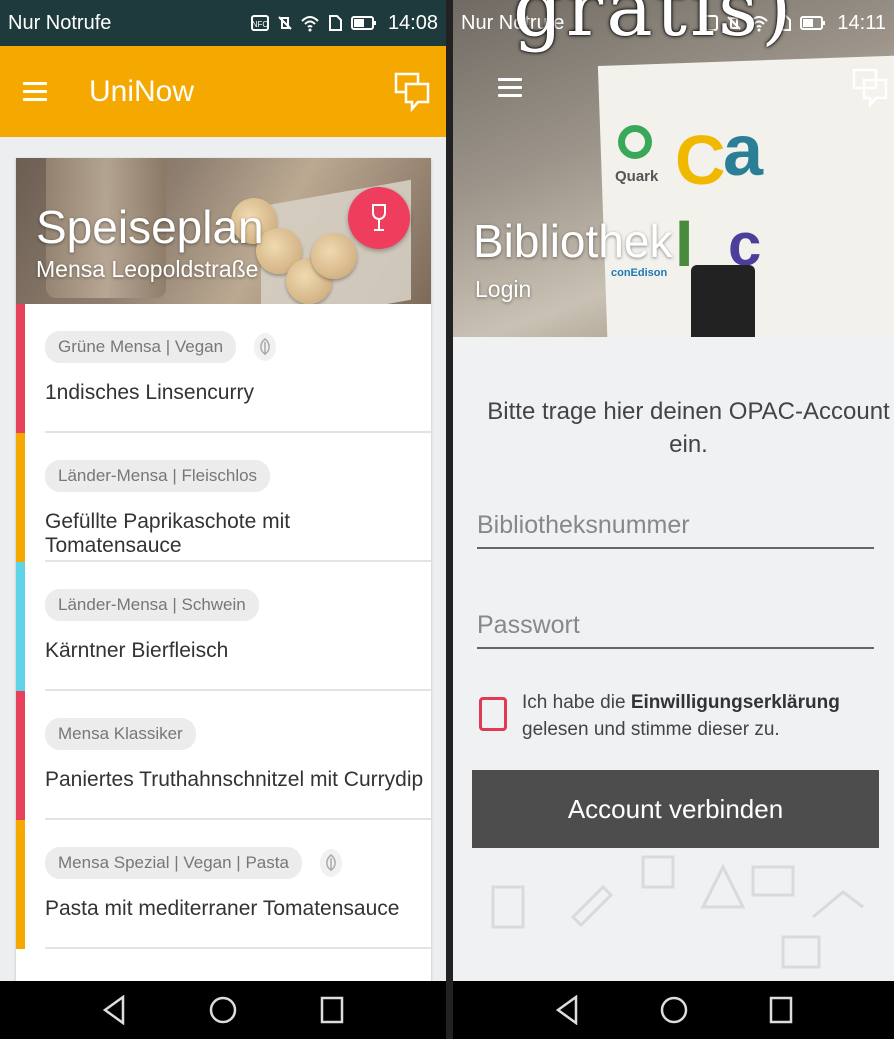 The height and width of the screenshot is (1039, 894). I want to click on svg-text: NFC, so click(260, 24).